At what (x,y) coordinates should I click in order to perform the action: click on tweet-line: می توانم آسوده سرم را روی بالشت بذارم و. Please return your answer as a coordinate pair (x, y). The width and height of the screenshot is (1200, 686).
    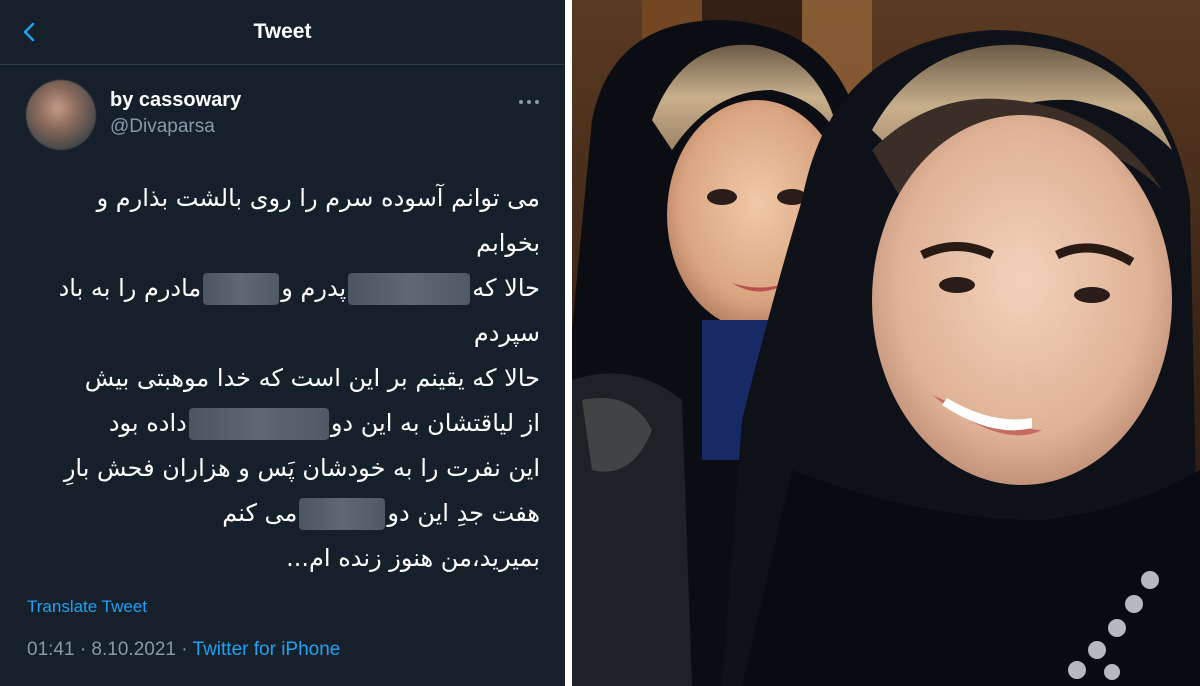
    Looking at the image, I should click on (318, 198).